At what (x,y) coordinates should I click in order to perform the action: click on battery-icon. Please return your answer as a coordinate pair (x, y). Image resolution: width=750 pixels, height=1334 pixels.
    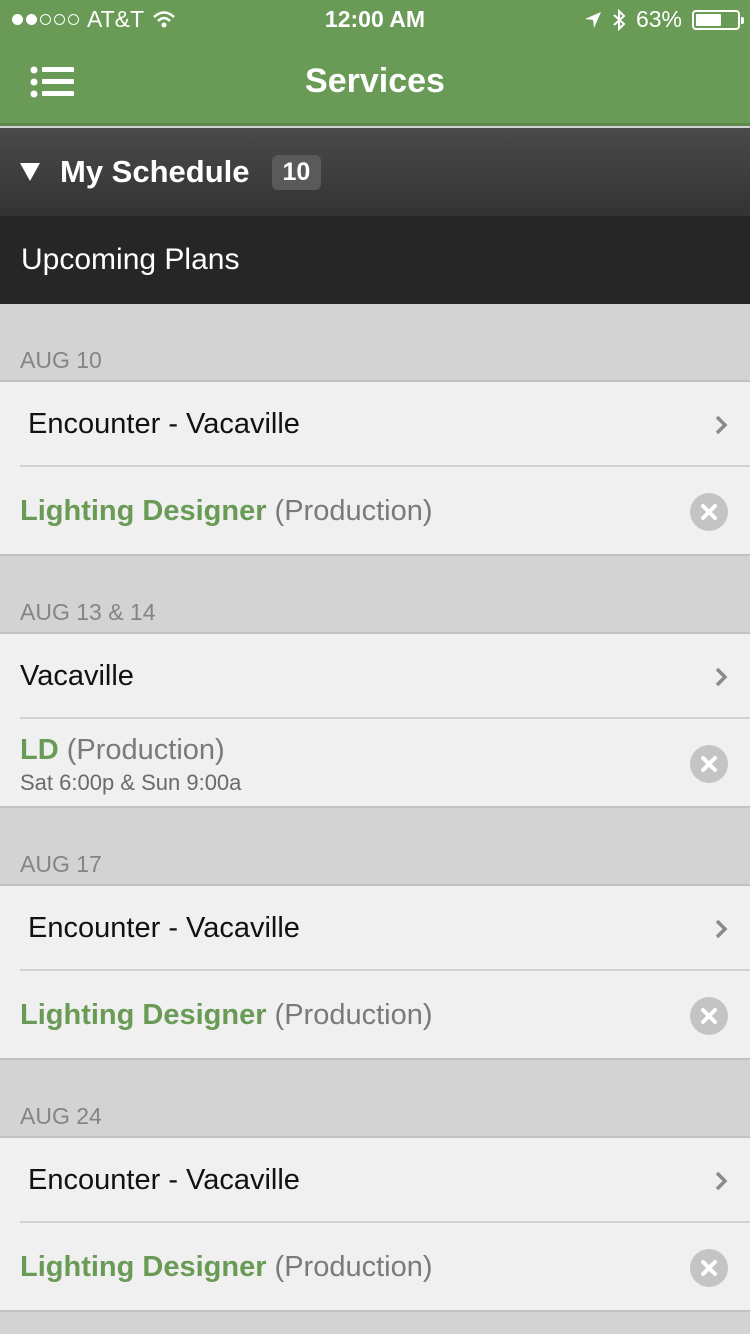
    Looking at the image, I should click on (718, 19).